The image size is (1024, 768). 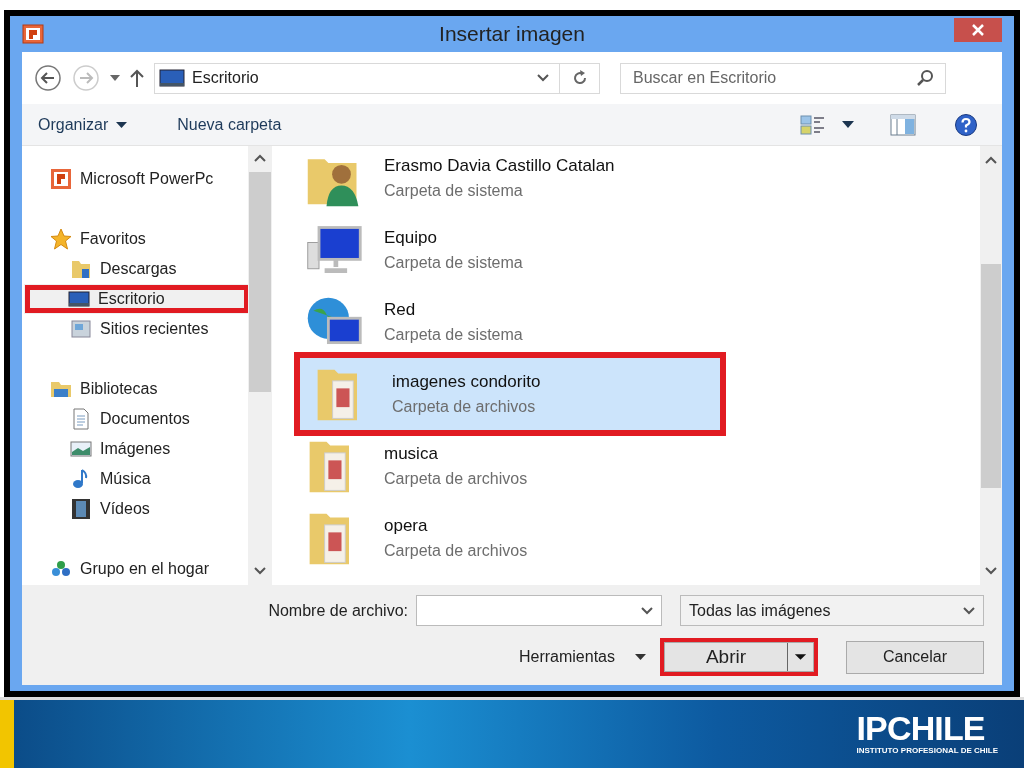 What do you see at coordinates (925, 77) in the screenshot?
I see `search-icon` at bounding box center [925, 77].